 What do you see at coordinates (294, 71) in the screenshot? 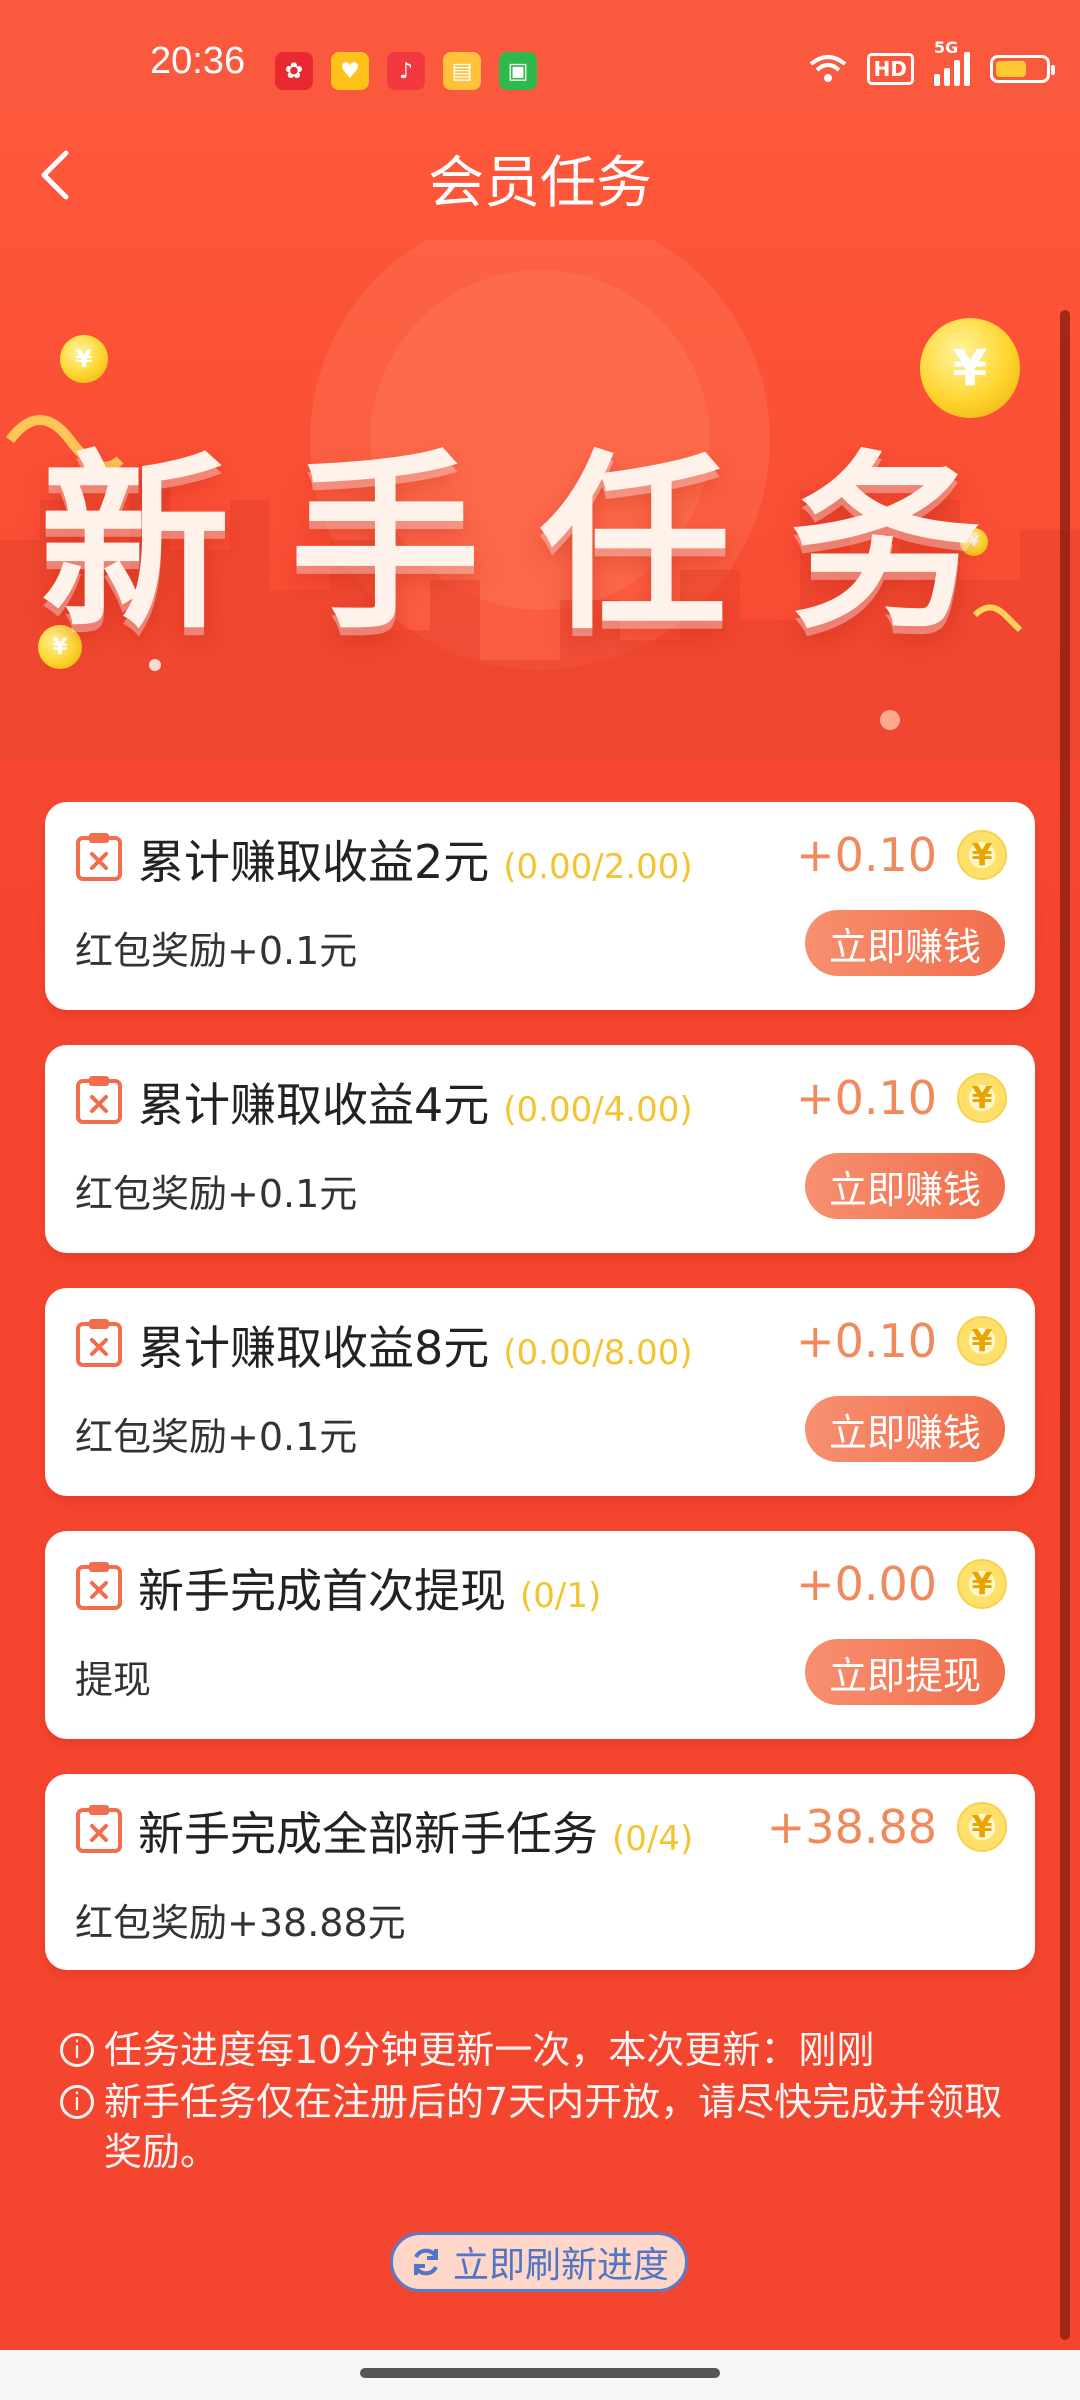
I see `app-notification-icon: ✿` at bounding box center [294, 71].